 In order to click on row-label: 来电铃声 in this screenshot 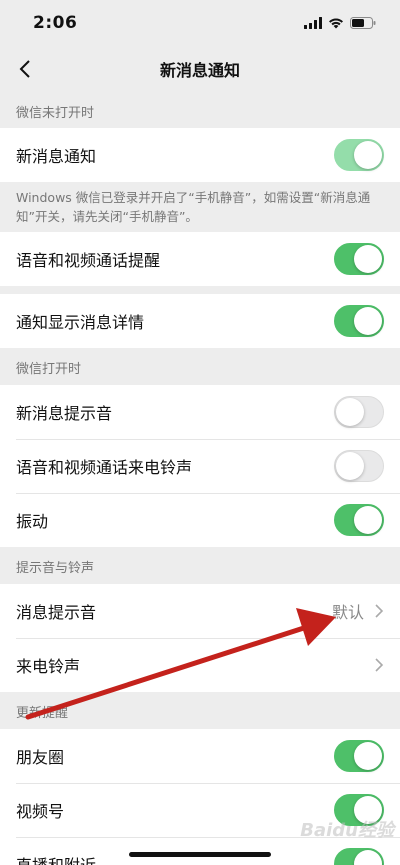, I will do `click(48, 666)`.